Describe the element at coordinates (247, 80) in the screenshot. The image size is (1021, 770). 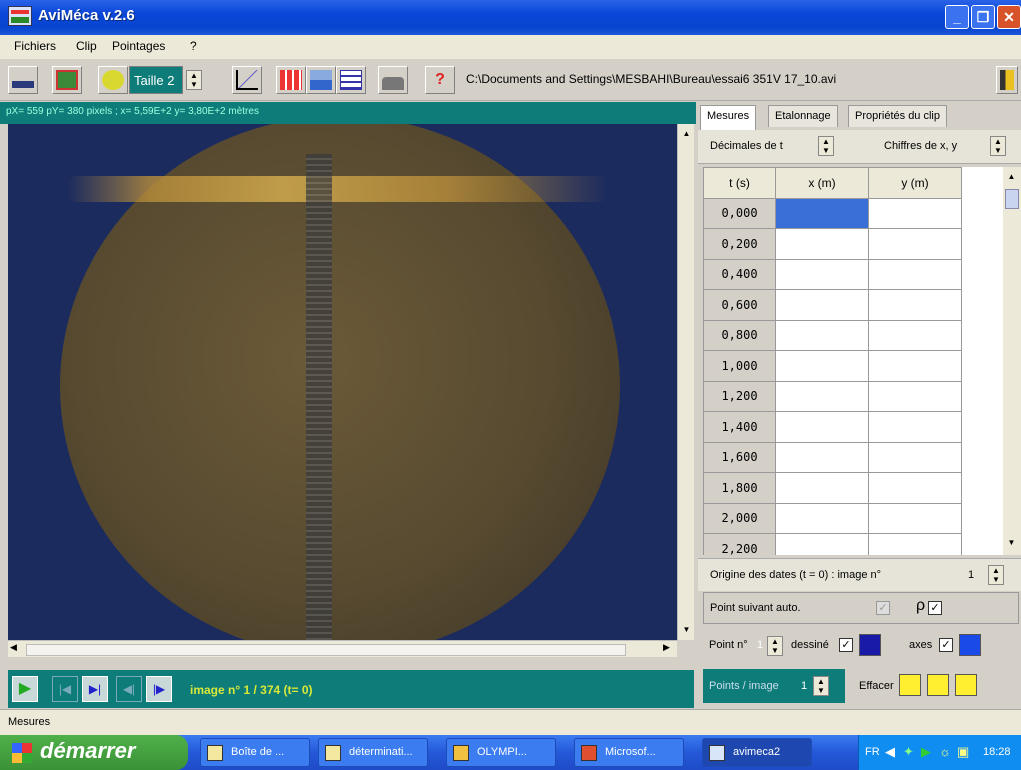
I see `graph-button` at that location.